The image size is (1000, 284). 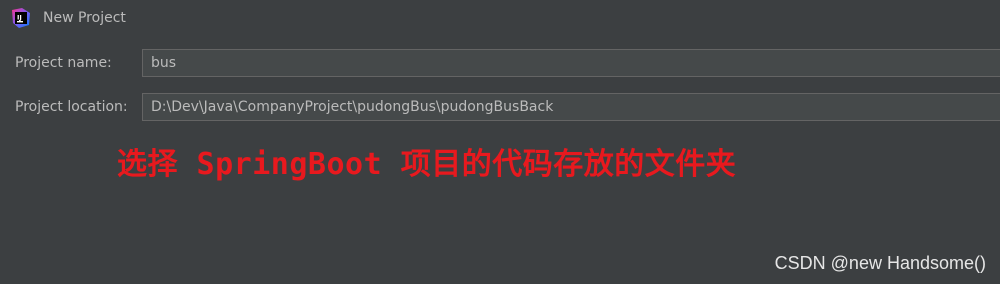 What do you see at coordinates (880, 263) in the screenshot?
I see `watermark: CSDN @new Handsome()` at bounding box center [880, 263].